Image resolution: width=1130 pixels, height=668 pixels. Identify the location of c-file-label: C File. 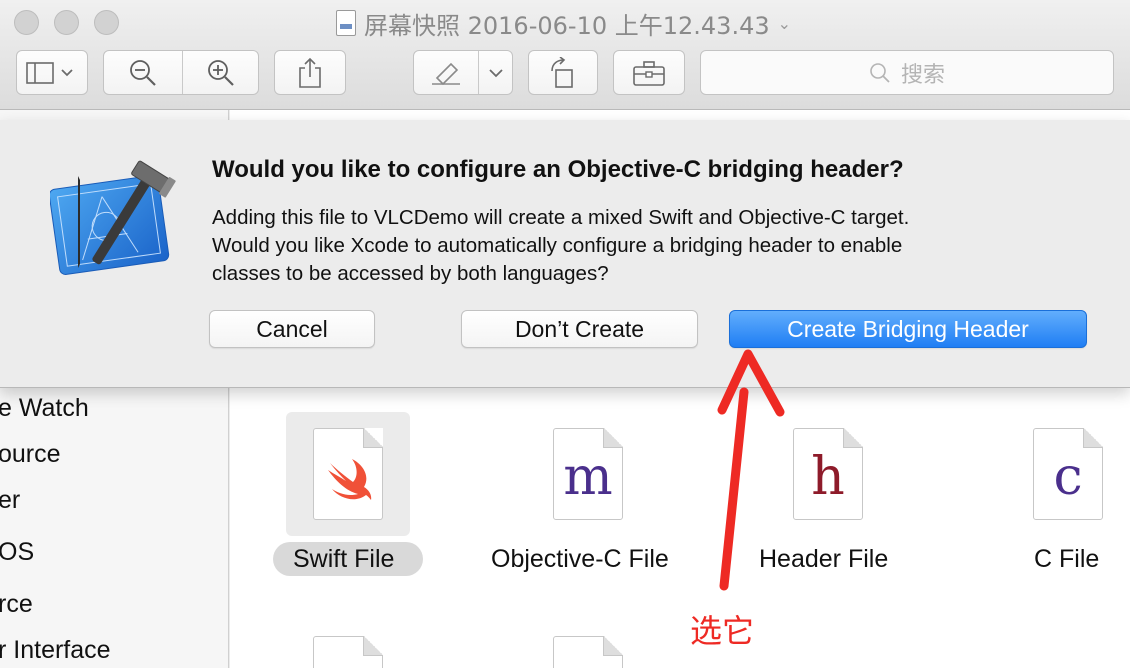
(1066, 559).